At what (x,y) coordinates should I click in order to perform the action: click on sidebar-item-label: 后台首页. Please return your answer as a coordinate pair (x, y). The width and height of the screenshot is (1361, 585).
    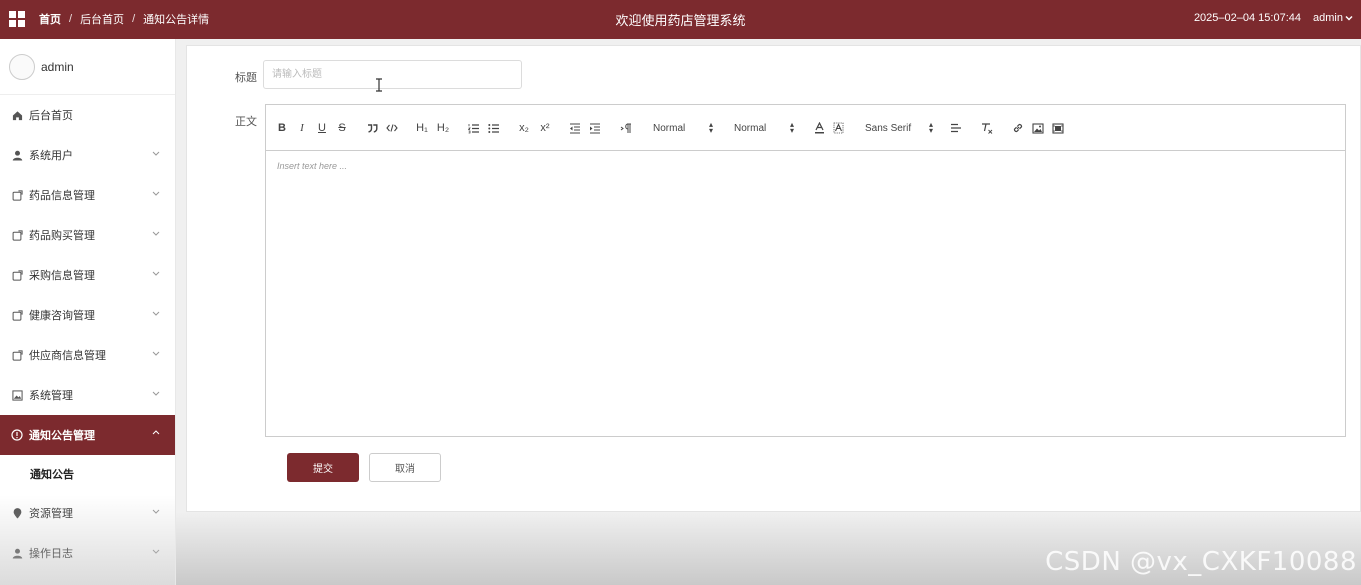
    Looking at the image, I should click on (51, 116).